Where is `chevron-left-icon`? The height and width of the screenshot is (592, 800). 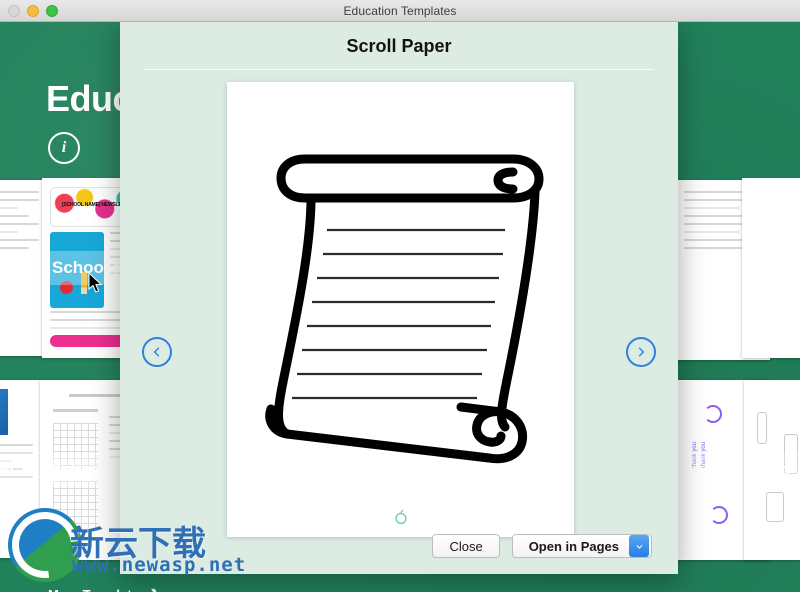 chevron-left-icon is located at coordinates (156, 352).